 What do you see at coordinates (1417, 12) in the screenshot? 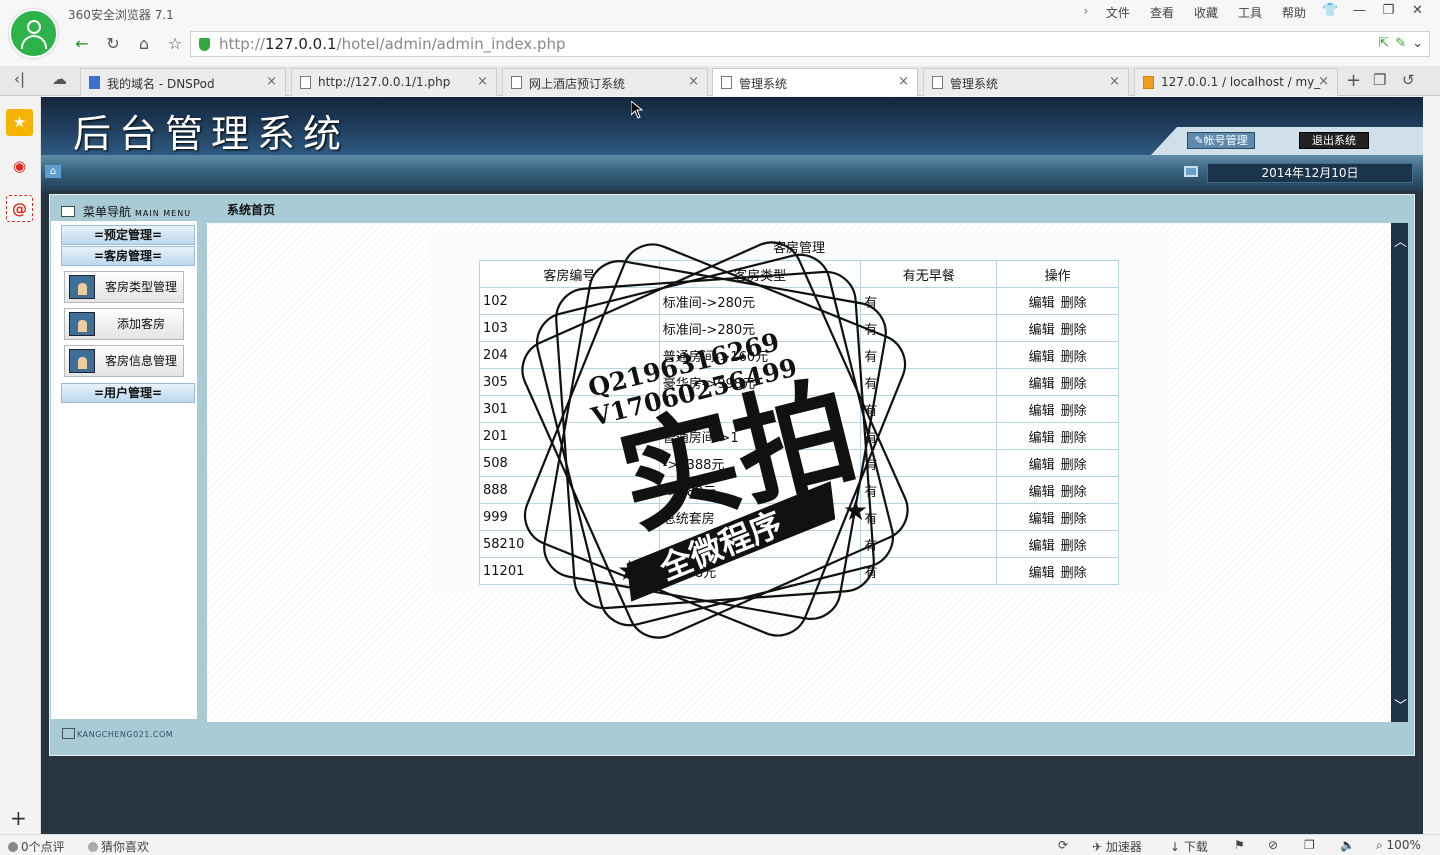
I see `close-window-button: ✕` at bounding box center [1417, 12].